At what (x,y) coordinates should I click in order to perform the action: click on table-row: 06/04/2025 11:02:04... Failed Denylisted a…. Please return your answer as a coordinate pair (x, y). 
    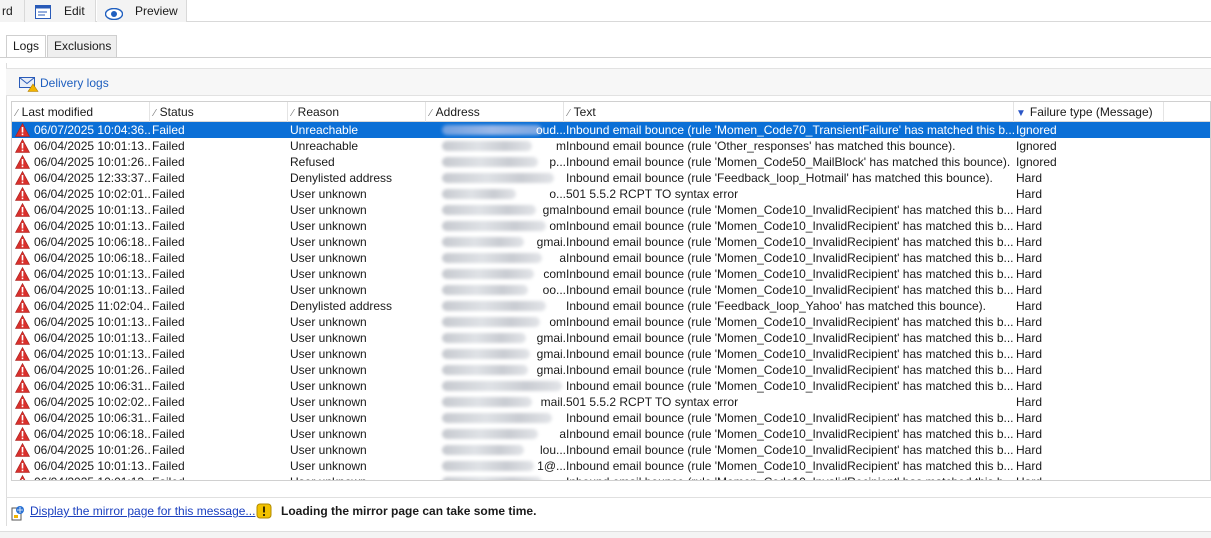
    Looking at the image, I should click on (611, 306).